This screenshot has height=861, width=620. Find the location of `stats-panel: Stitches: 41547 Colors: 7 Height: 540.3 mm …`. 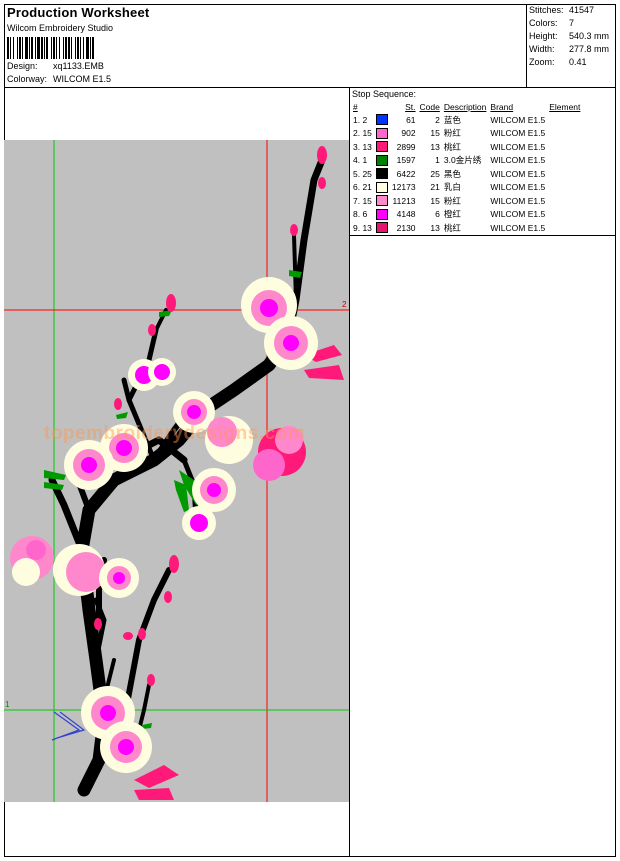

stats-panel: Stitches: 41547 Colors: 7 Height: 540.3 mm … is located at coordinates (571, 46).